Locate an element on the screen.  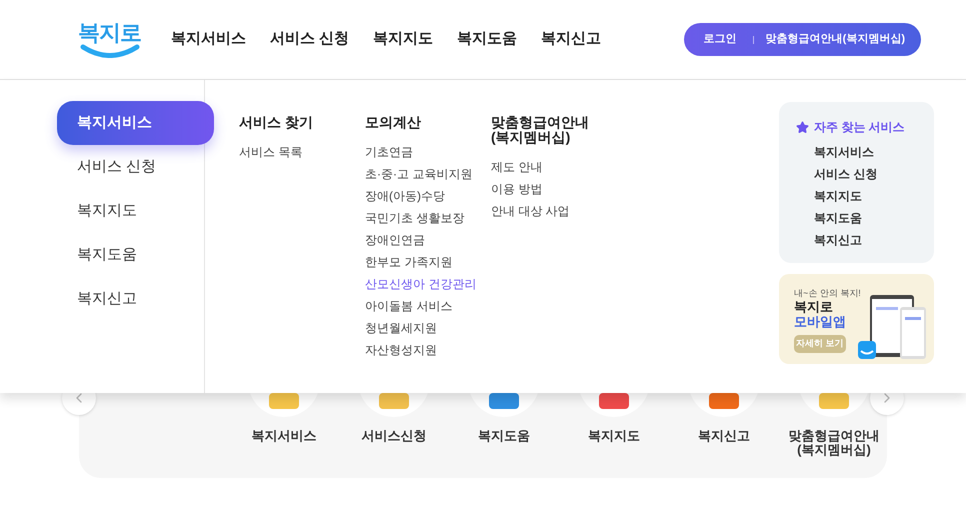
favorite-link: 복지도움 is located at coordinates (874, 218).